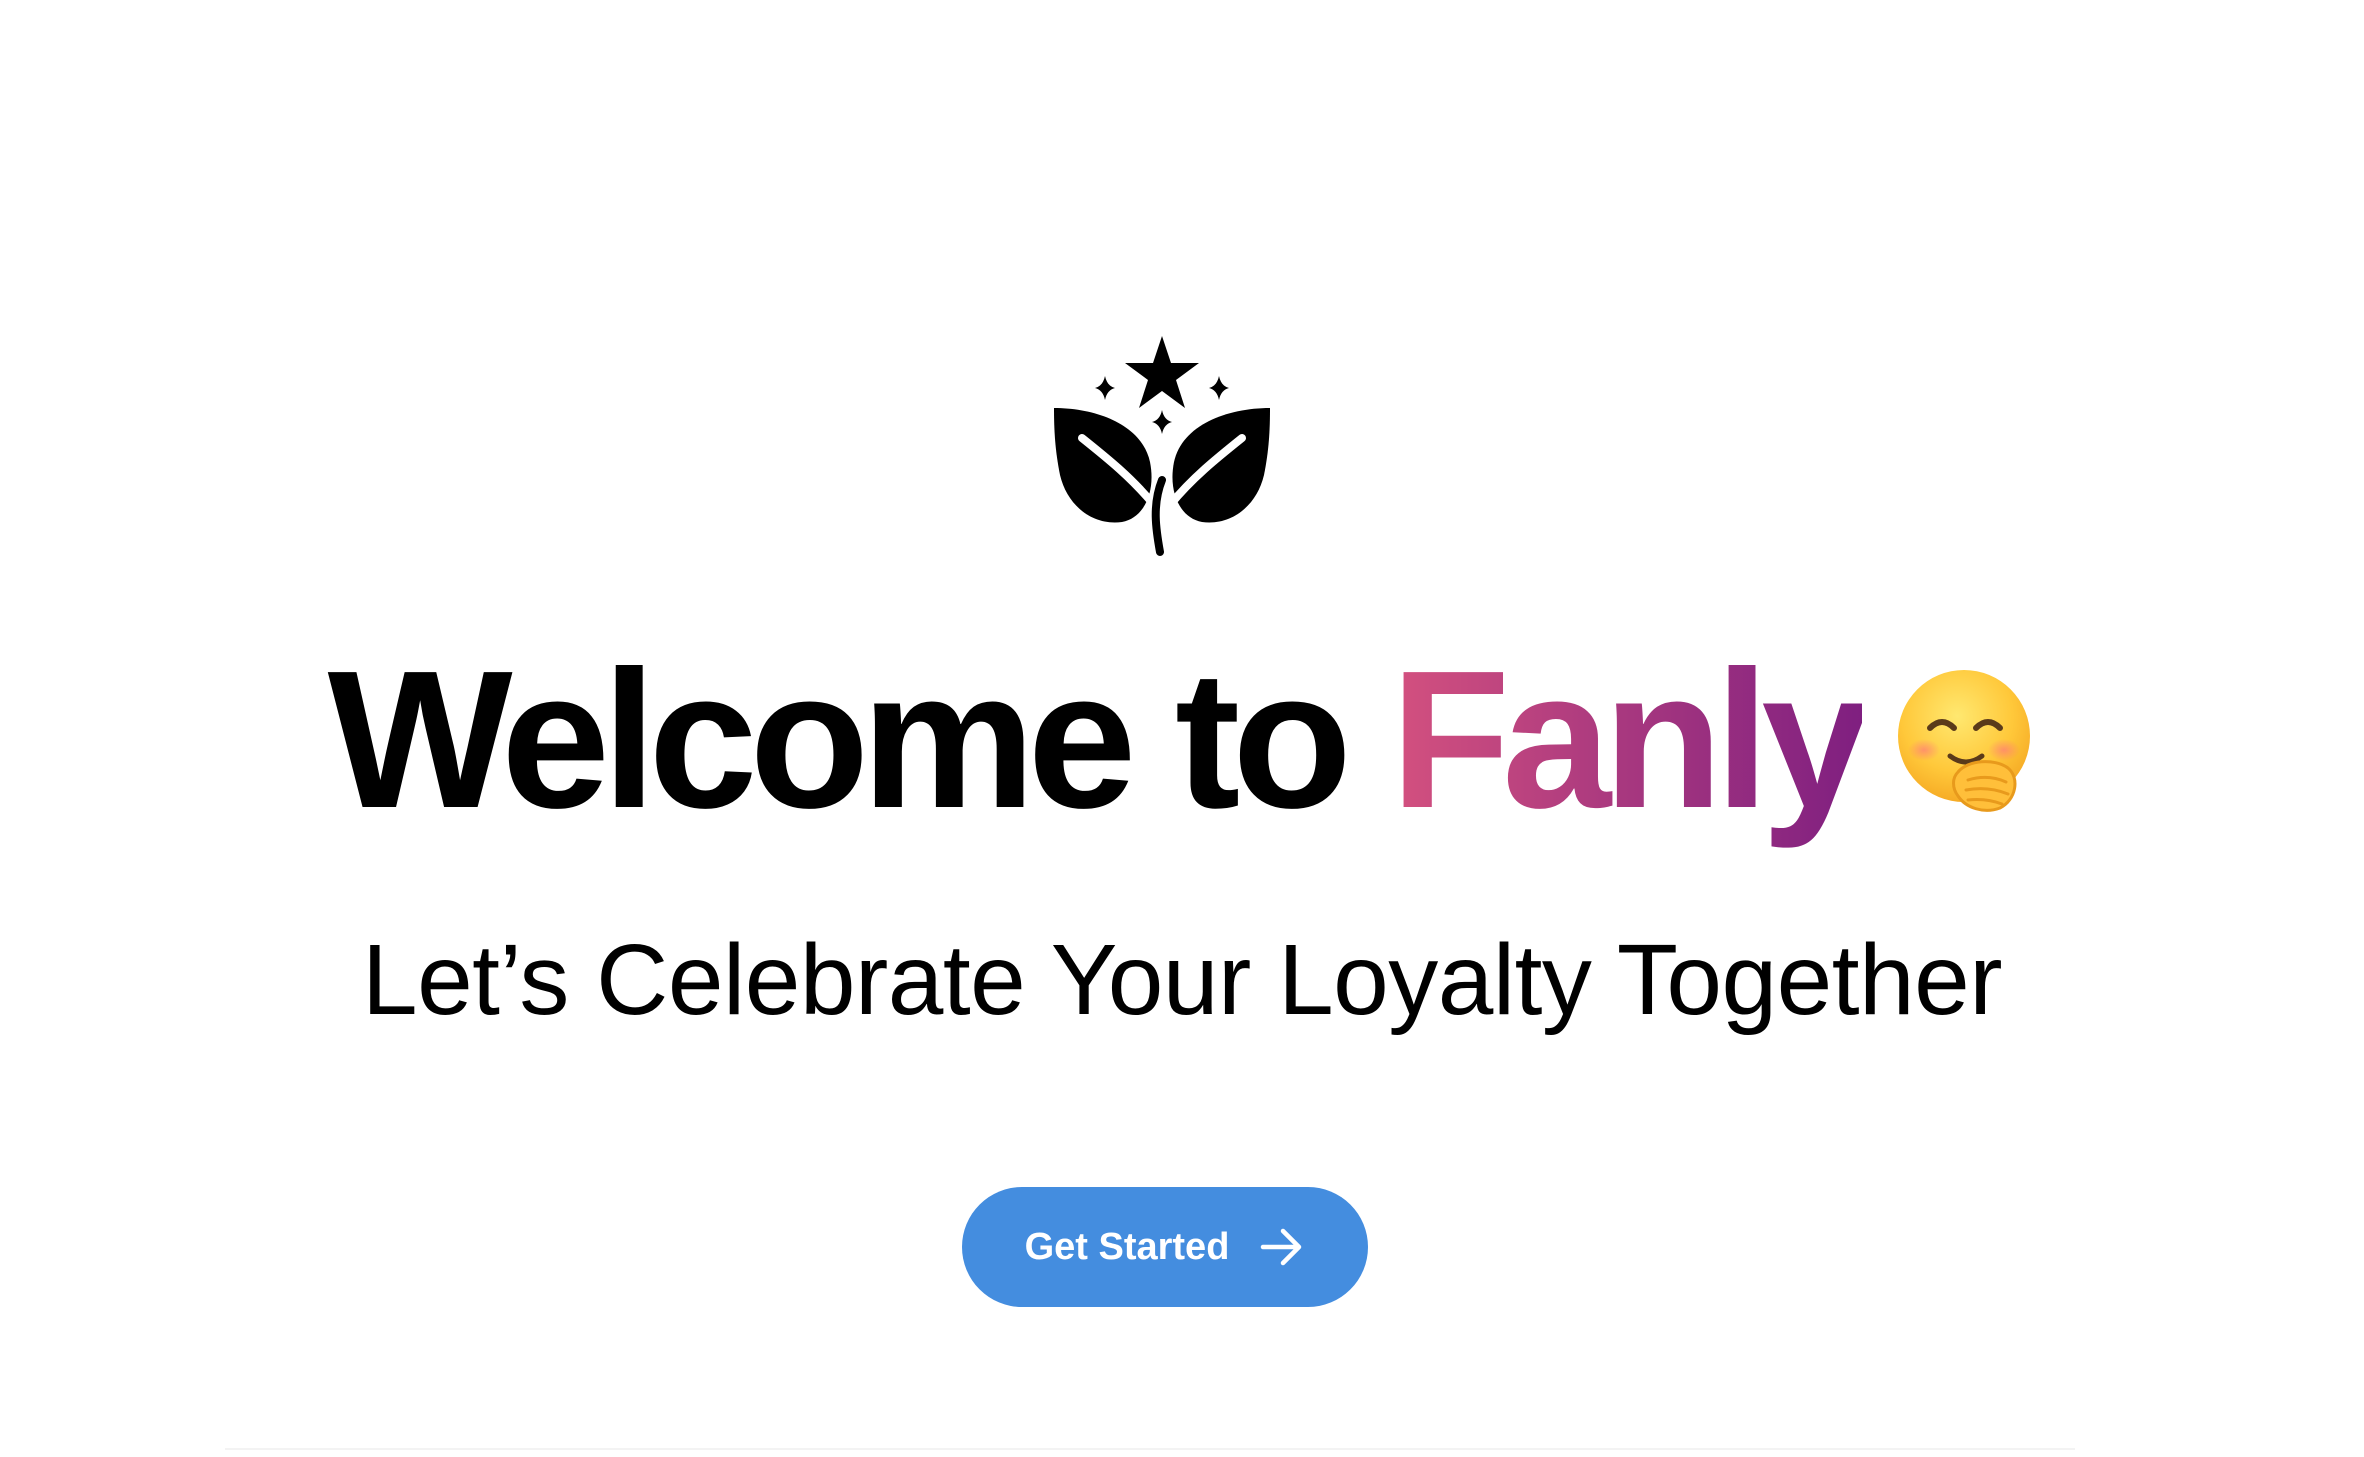  I want to click on get-started-label: Get Started, so click(1127, 1246).